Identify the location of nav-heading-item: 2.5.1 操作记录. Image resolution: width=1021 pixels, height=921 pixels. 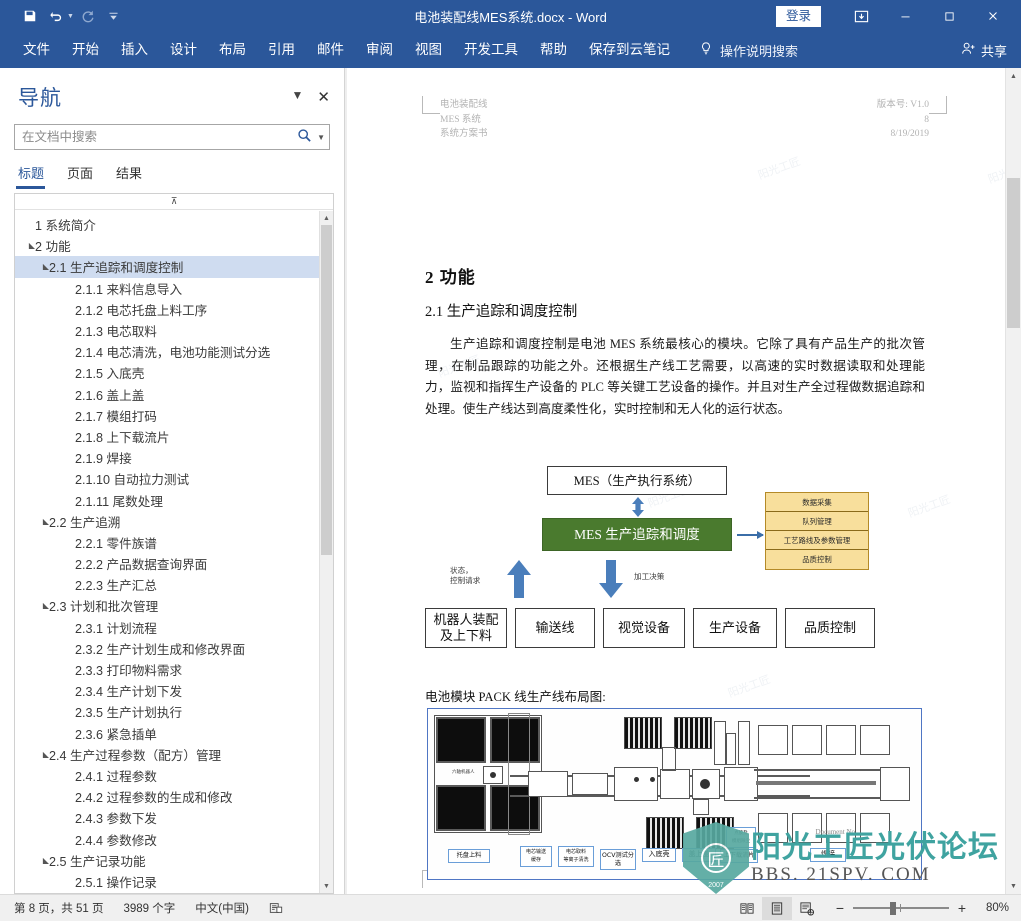
(167, 881).